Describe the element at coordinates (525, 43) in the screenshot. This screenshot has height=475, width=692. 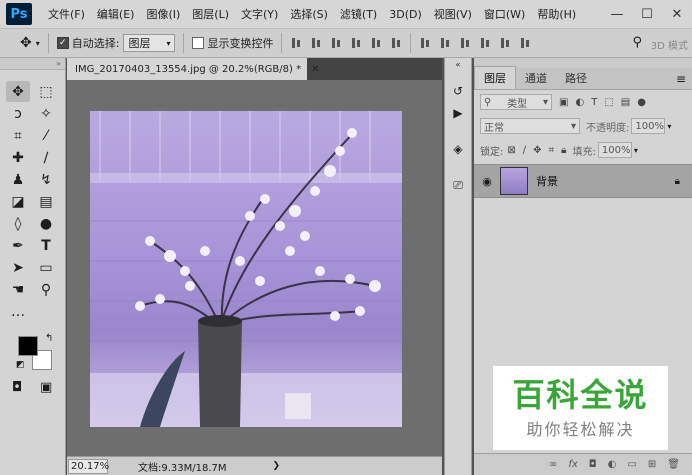
I see `distribute-right-icon` at that location.